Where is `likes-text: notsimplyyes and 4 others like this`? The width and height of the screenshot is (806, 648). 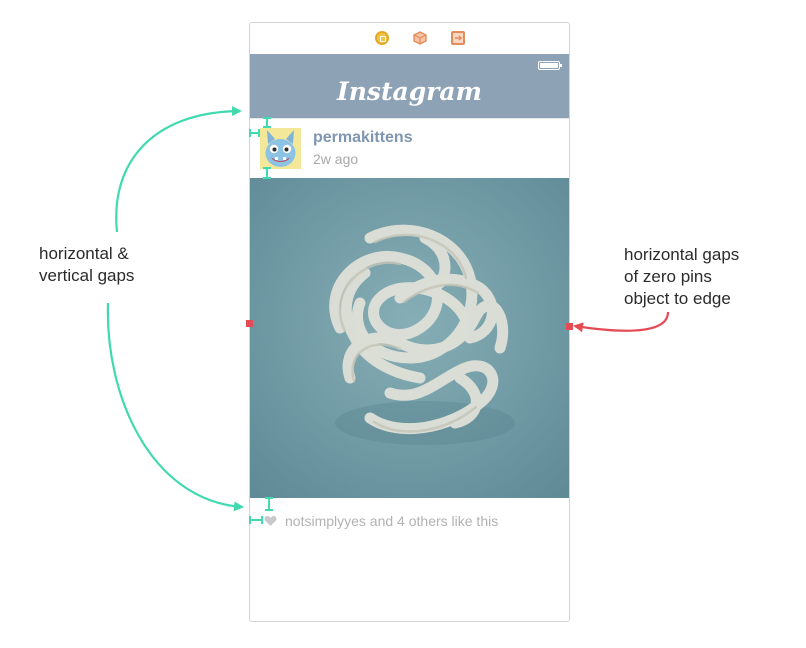 likes-text: notsimplyyes and 4 others like this is located at coordinates (392, 521).